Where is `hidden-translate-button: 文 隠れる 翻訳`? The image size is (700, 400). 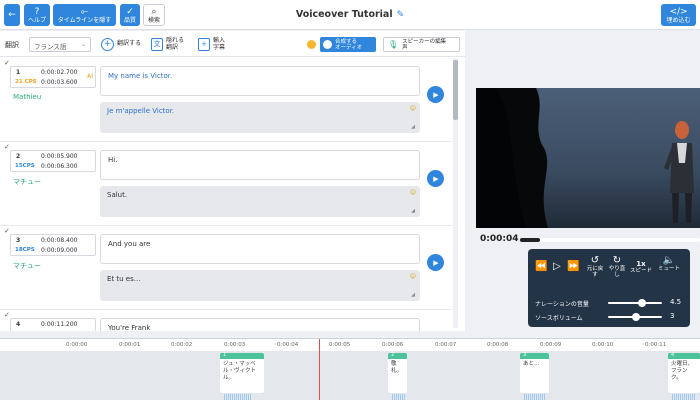
hidden-translate-button: 文 隠れる 翻訳 is located at coordinates (167, 44).